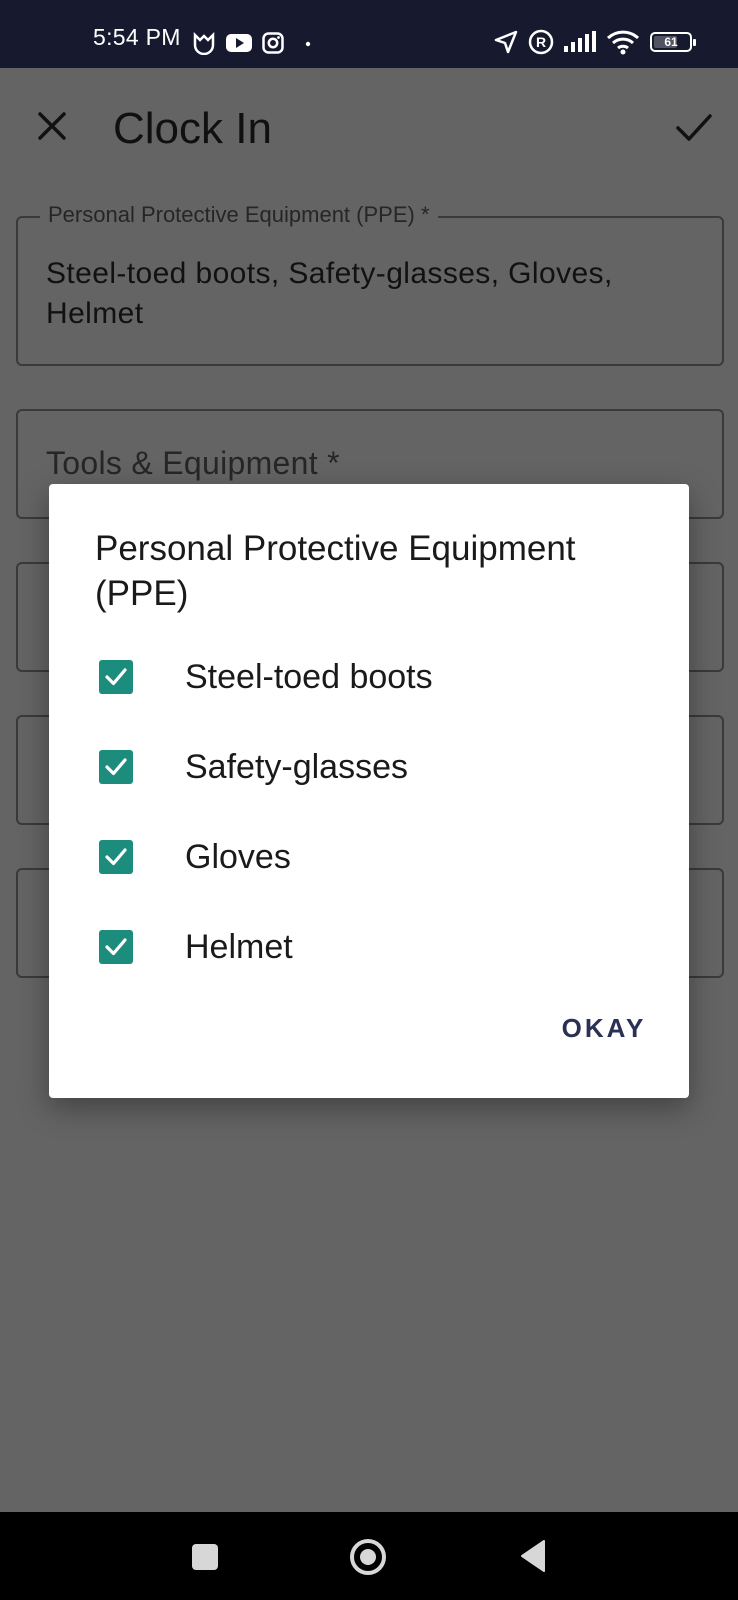 This screenshot has width=738, height=1600. What do you see at coordinates (204, 43) in the screenshot?
I see `mi-icon` at bounding box center [204, 43].